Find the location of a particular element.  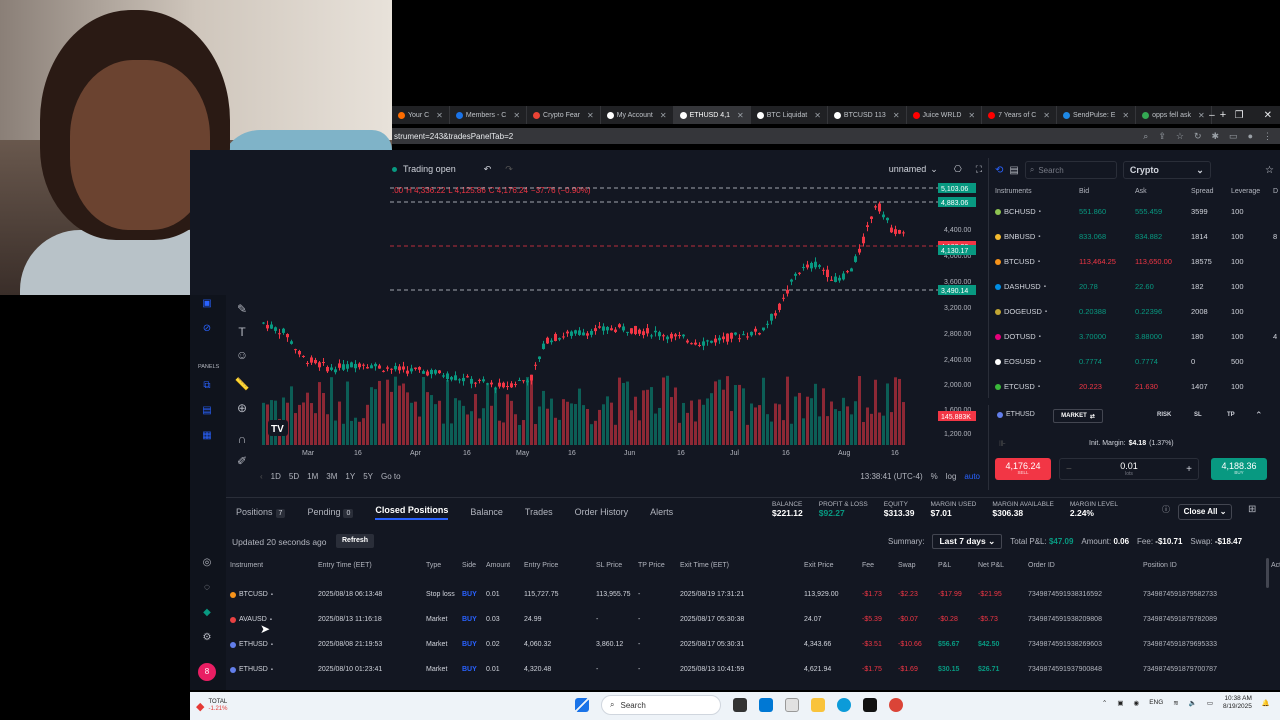

positions-column-header: Amount is located at coordinates (505, 565).